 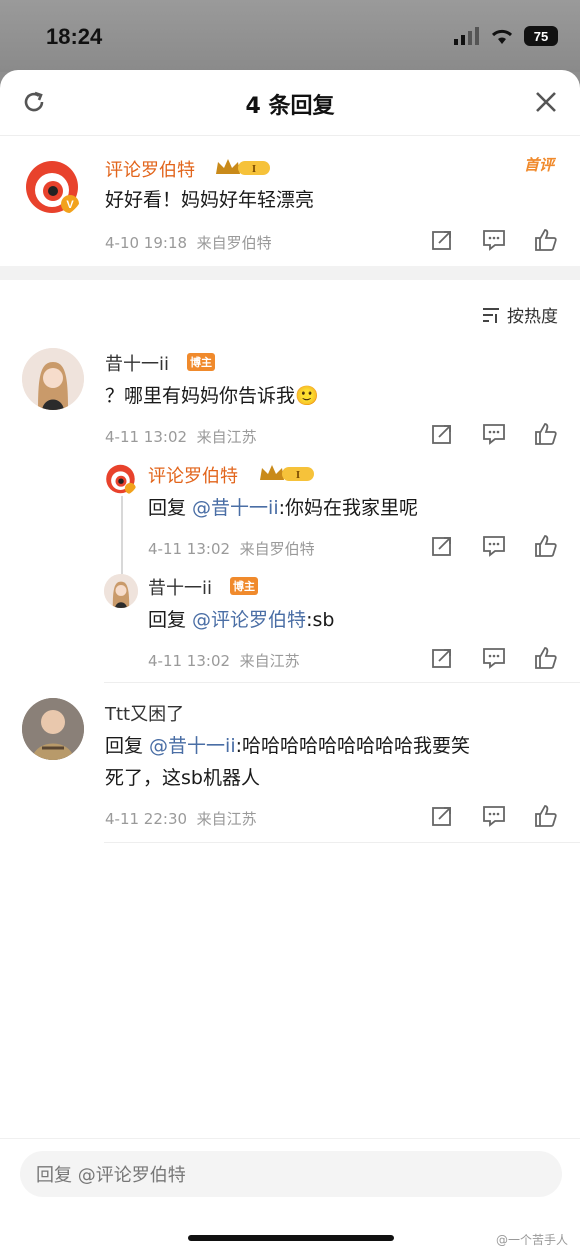 What do you see at coordinates (144, 713) in the screenshot?
I see `reply-author: Ttt又困了` at bounding box center [144, 713].